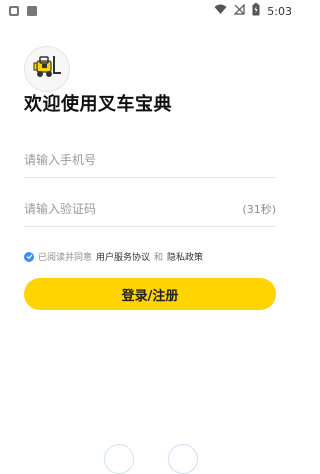 Image resolution: width=320 pixels, height=474 pixels. Describe the element at coordinates (220, 11) in the screenshot. I see `wifi-icon` at that location.